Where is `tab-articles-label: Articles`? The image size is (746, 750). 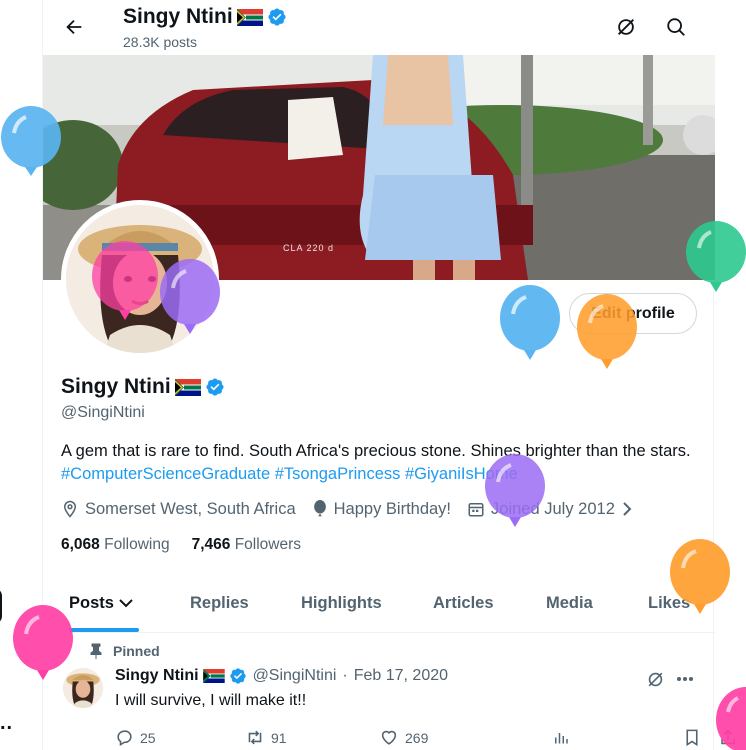 tab-articles-label: Articles is located at coordinates (463, 602).